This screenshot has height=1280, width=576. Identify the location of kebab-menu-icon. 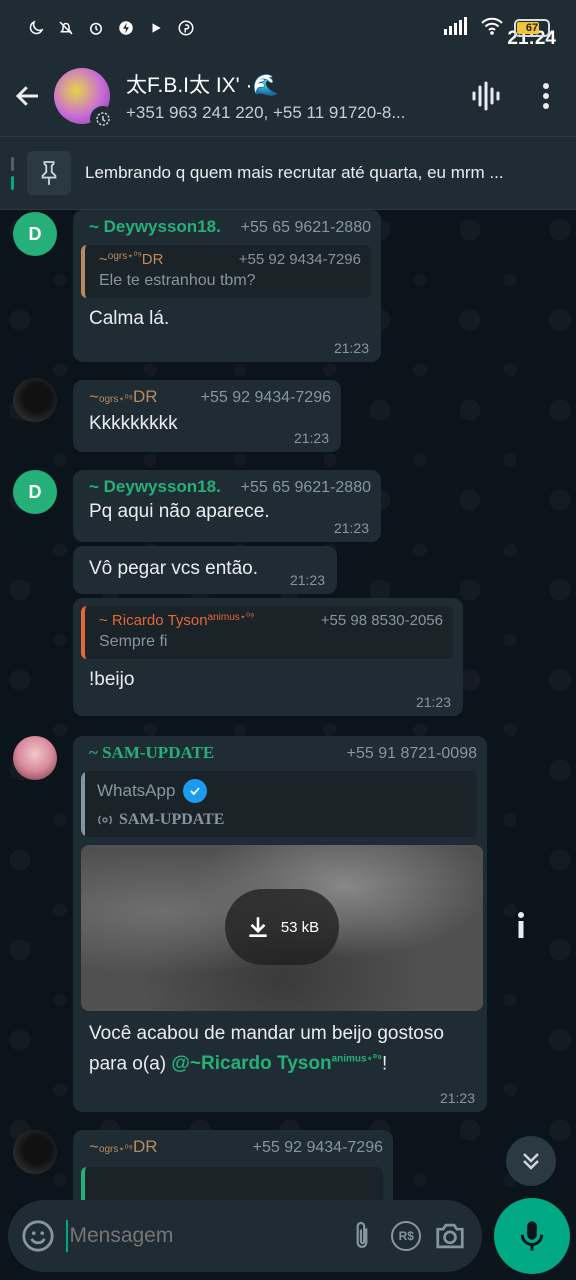
(546, 96).